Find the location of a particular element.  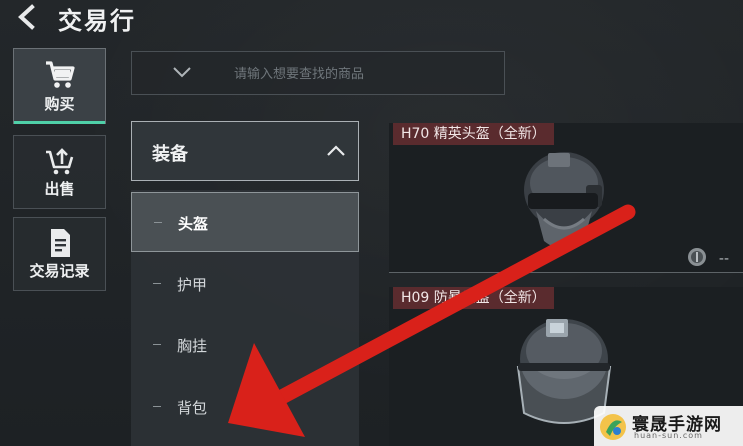

category-title: 装备 is located at coordinates (170, 154).